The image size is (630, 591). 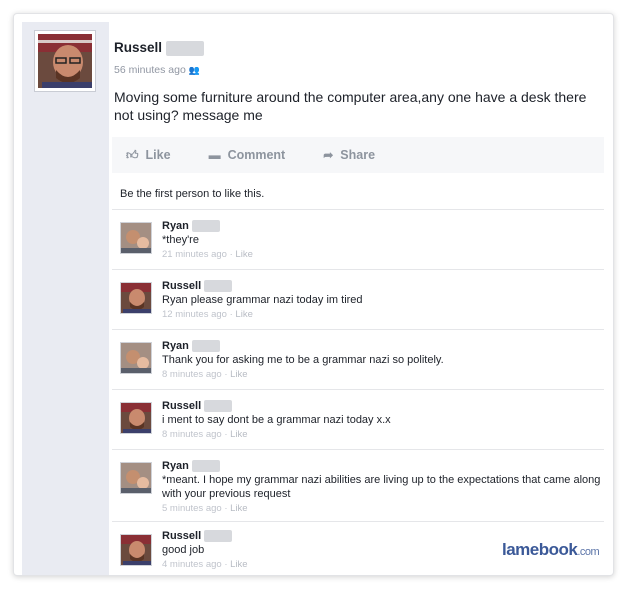 I want to click on lamebook-watermark: lamebook.com, so click(x=551, y=550).